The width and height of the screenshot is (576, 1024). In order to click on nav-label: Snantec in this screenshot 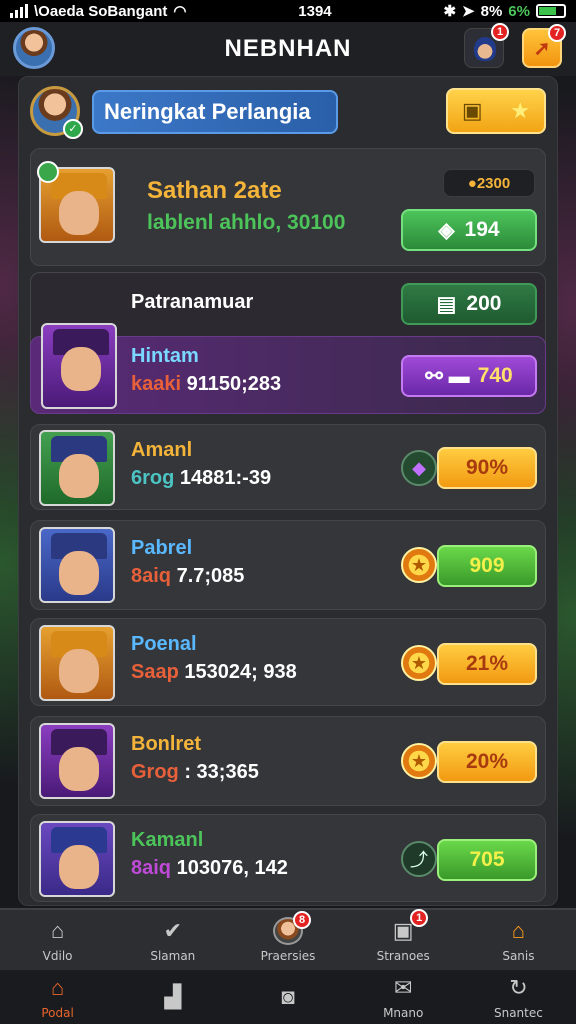, I will do `click(518, 1013)`.